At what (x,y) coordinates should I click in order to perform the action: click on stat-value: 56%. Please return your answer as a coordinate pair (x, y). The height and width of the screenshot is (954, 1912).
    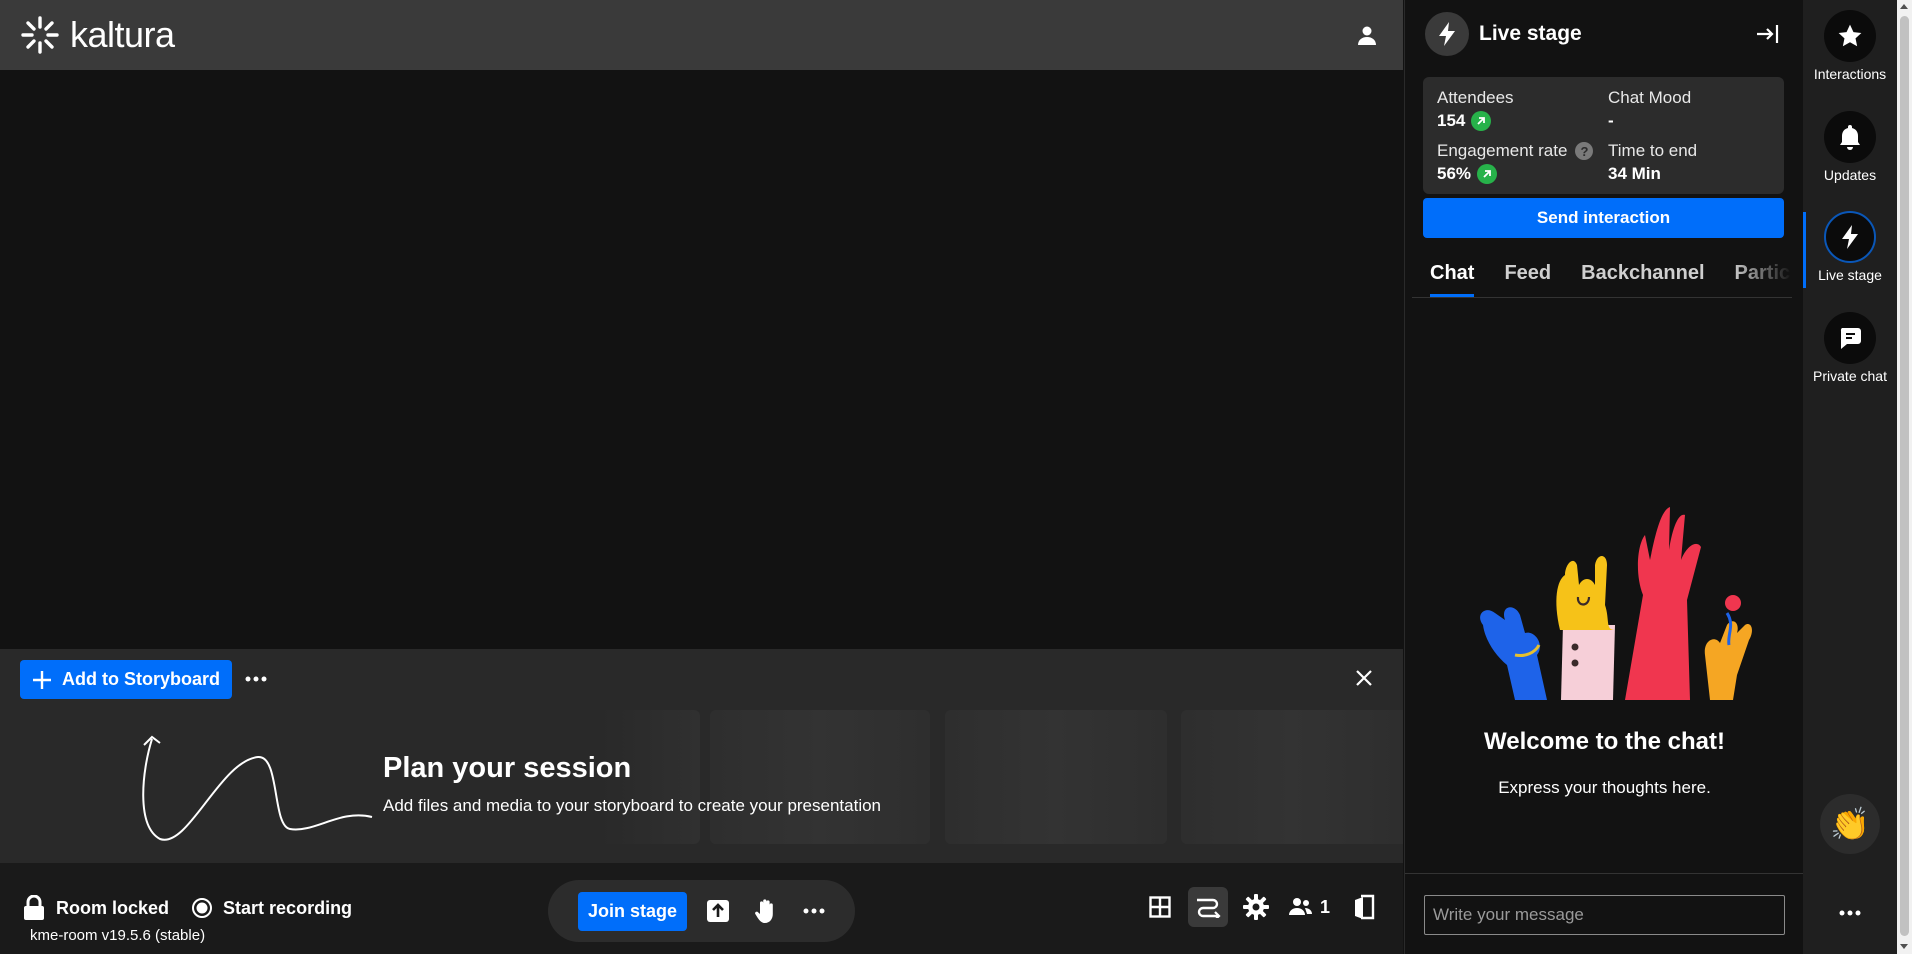
    Looking at the image, I should click on (1454, 173).